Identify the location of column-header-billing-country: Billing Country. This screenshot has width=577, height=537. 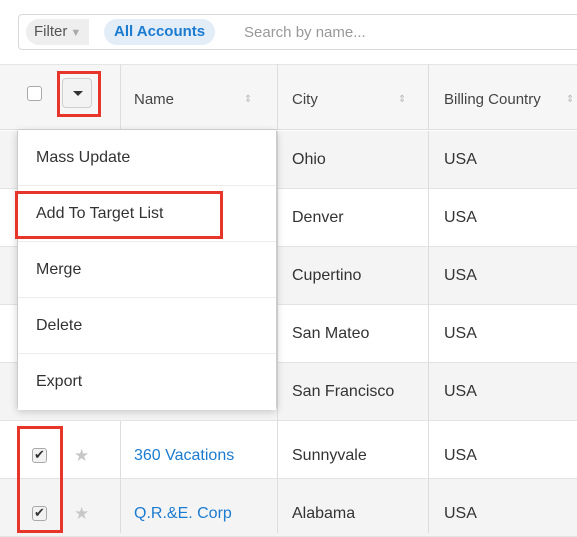
(492, 100).